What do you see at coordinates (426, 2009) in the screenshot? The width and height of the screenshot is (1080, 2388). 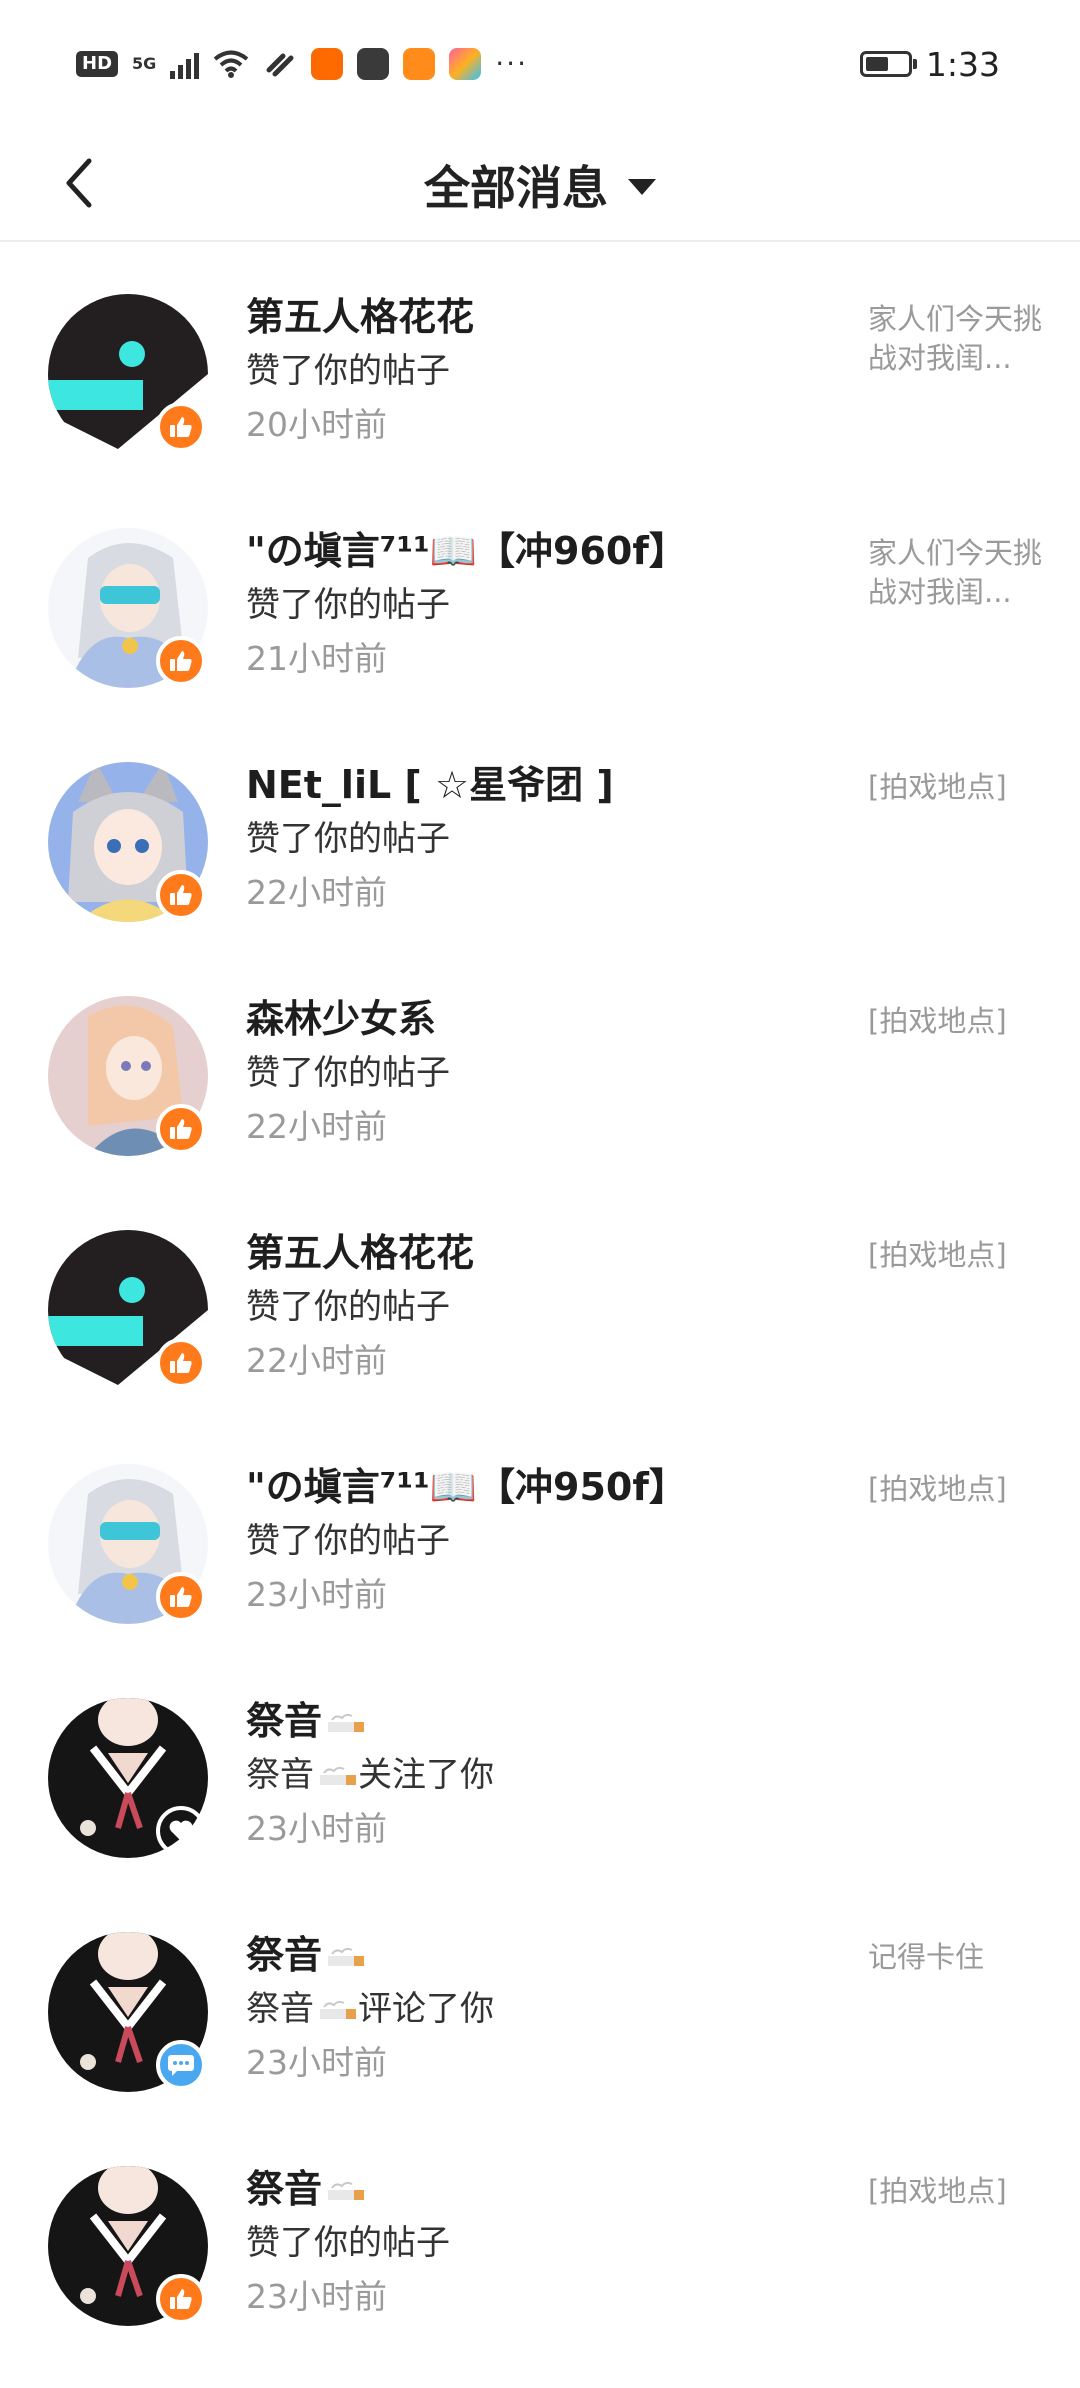 I see `action-label: 评论了你` at bounding box center [426, 2009].